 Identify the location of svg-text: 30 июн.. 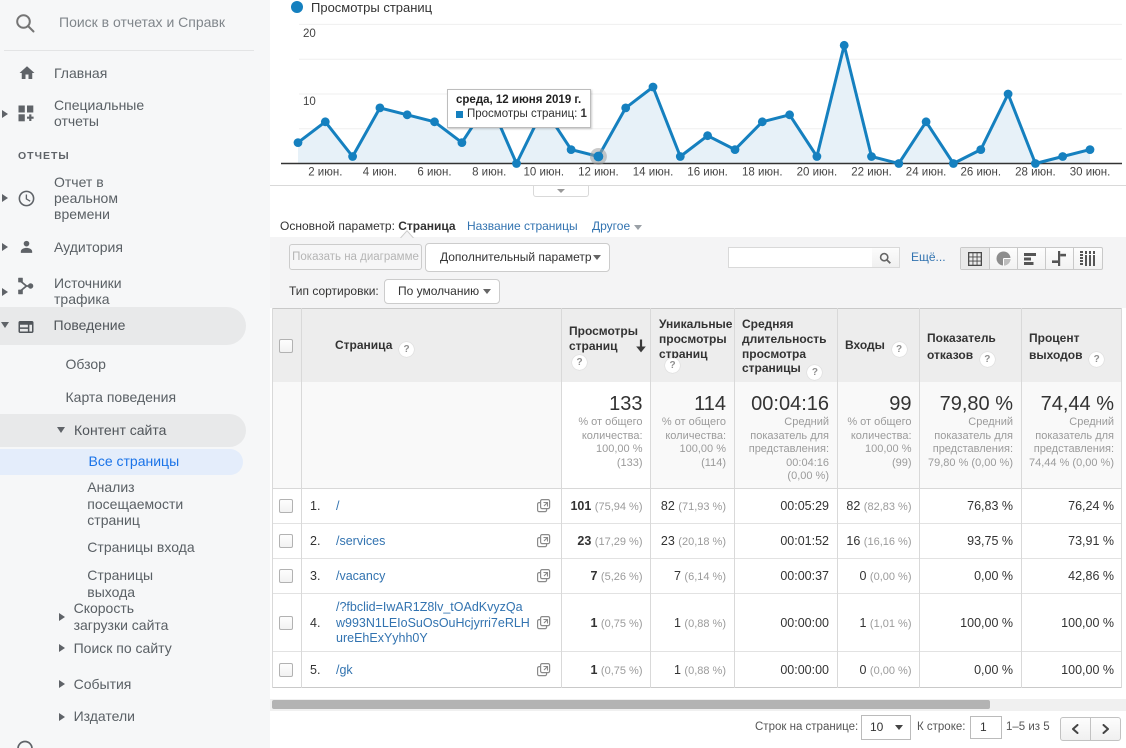
(1090, 173).